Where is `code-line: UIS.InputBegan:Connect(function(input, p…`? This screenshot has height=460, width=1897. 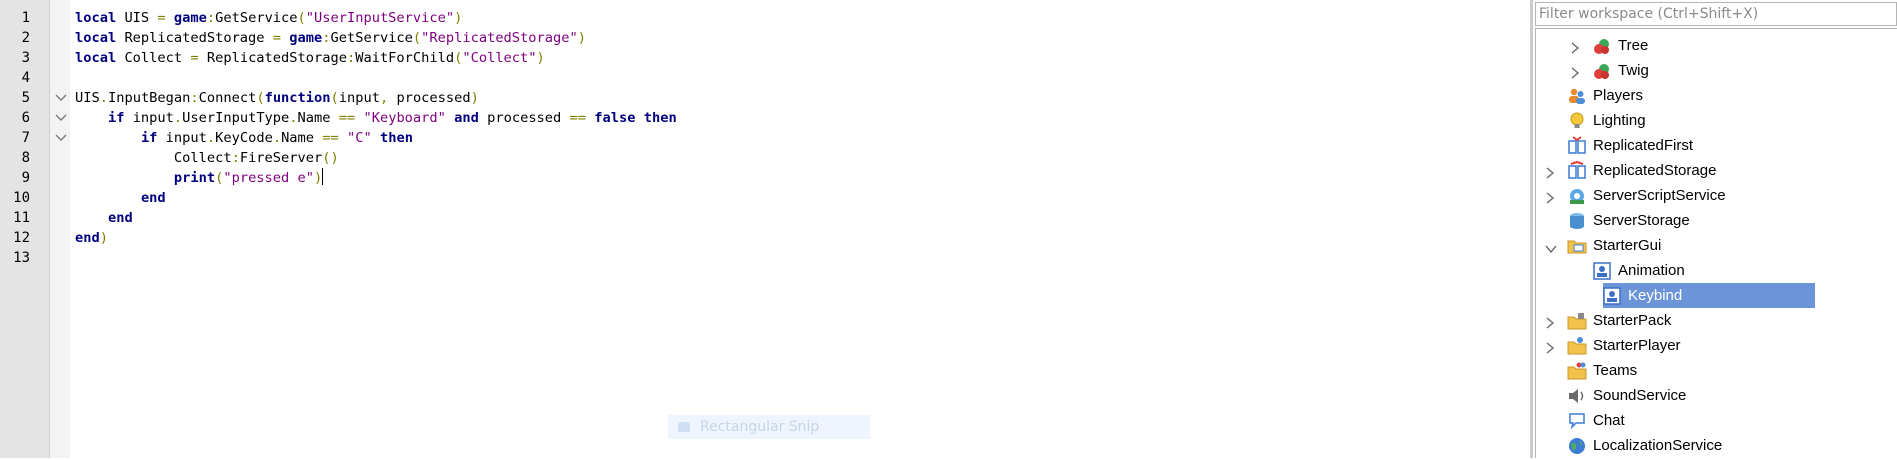 code-line: UIS.InputBegan:Connect(function(input, p… is located at coordinates (277, 98).